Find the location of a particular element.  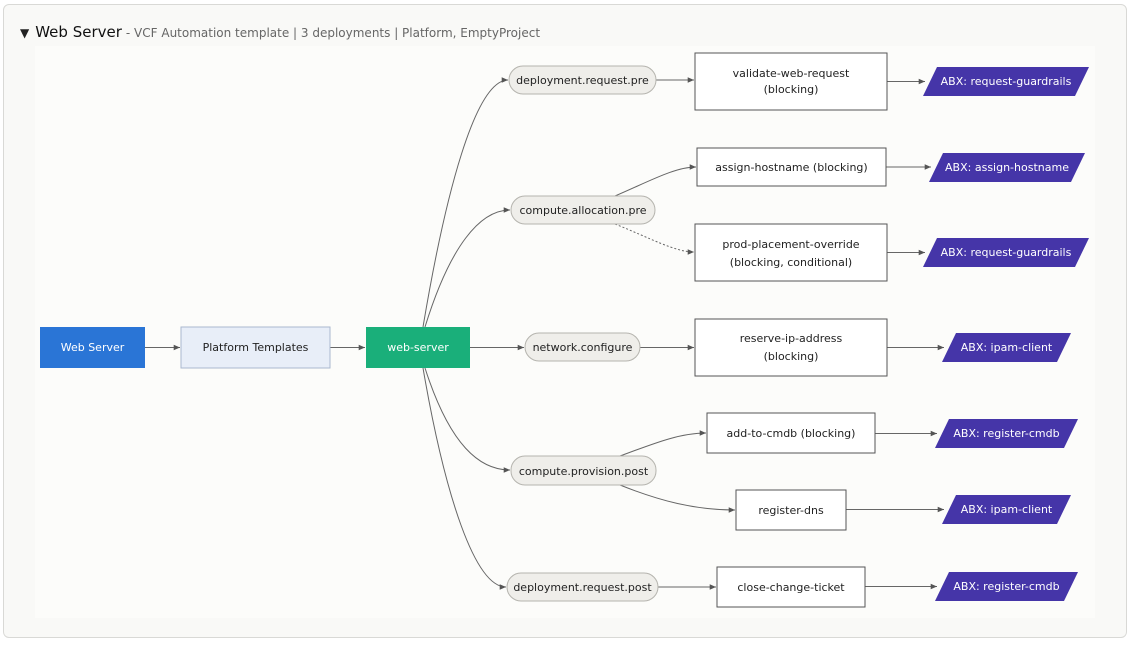

action-node-register-cmdb: ABX: register-cmdb is located at coordinates (1006, 433).